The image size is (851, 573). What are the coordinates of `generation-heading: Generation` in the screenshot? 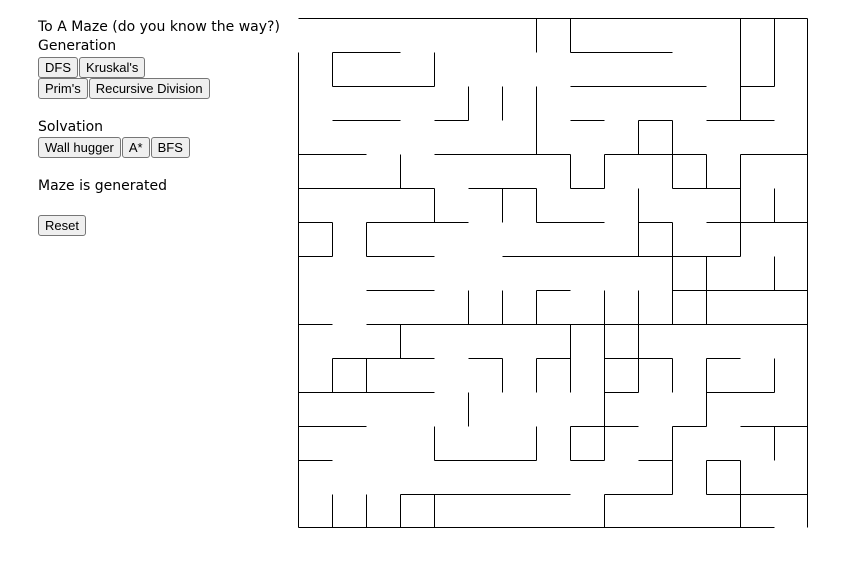 It's located at (77, 46).